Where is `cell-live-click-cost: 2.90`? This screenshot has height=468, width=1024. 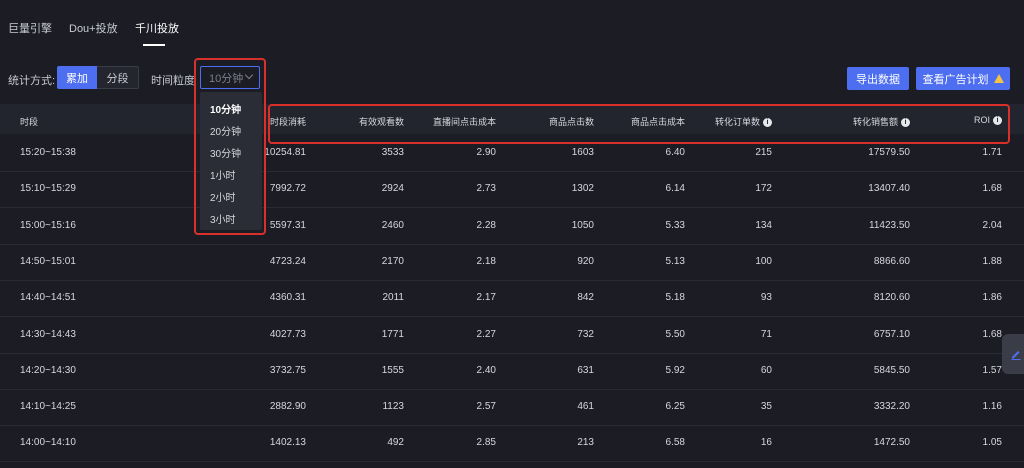
cell-live-click-cost: 2.90 is located at coordinates (486, 152).